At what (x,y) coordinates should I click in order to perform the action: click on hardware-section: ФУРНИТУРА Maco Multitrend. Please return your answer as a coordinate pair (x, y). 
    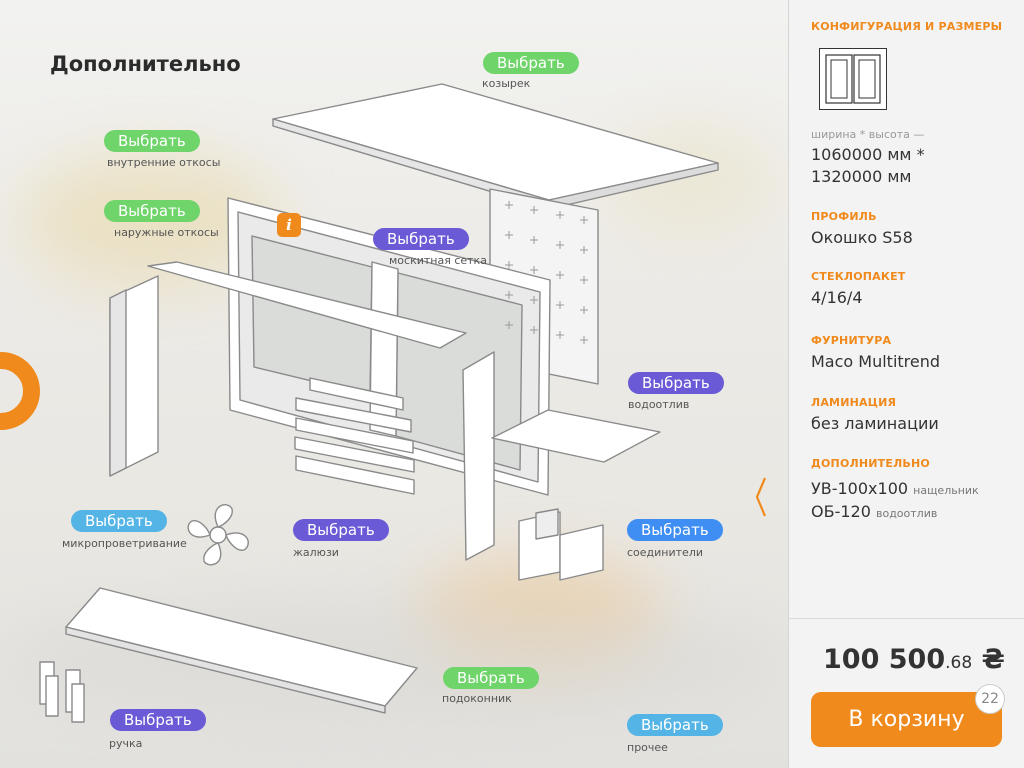
    Looking at the image, I should click on (875, 353).